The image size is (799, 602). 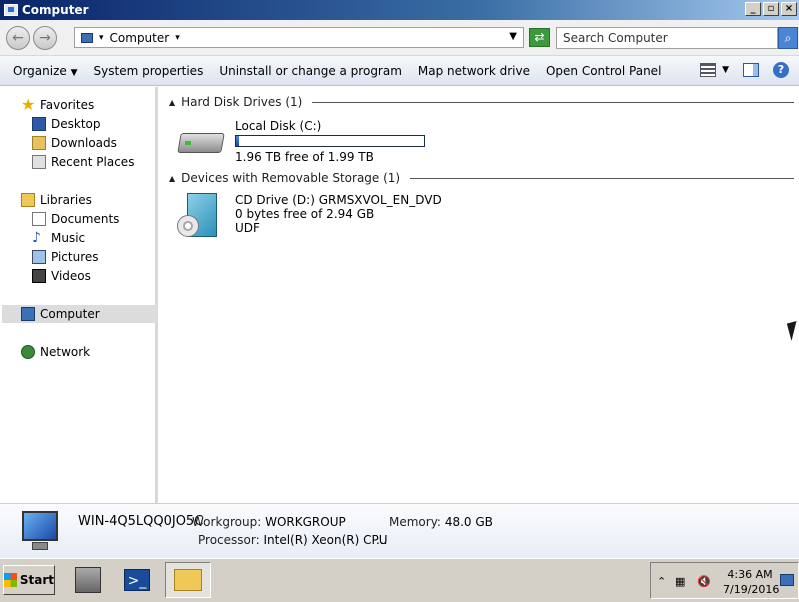 I want to click on start-button: Start, so click(x=29, y=580).